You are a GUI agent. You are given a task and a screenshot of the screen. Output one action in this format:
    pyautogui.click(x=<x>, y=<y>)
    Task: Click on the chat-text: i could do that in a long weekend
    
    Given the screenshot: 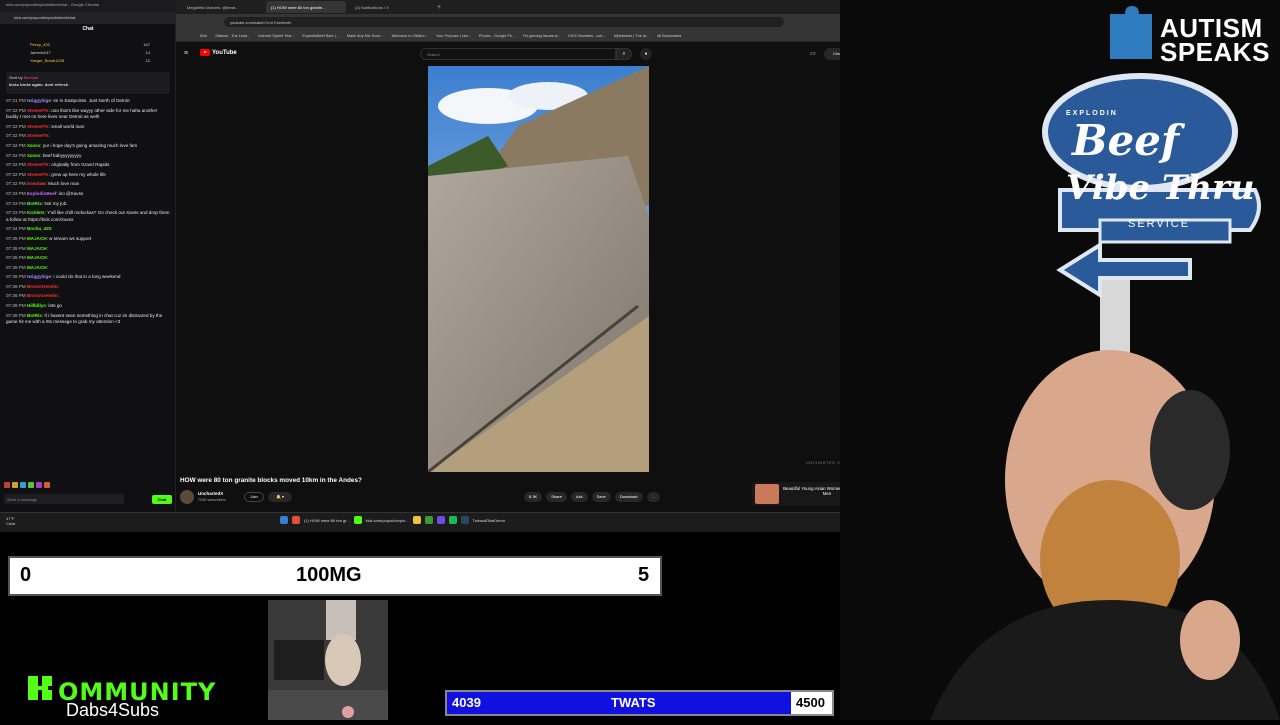 What is the action you would take?
    pyautogui.click(x=87, y=277)
    